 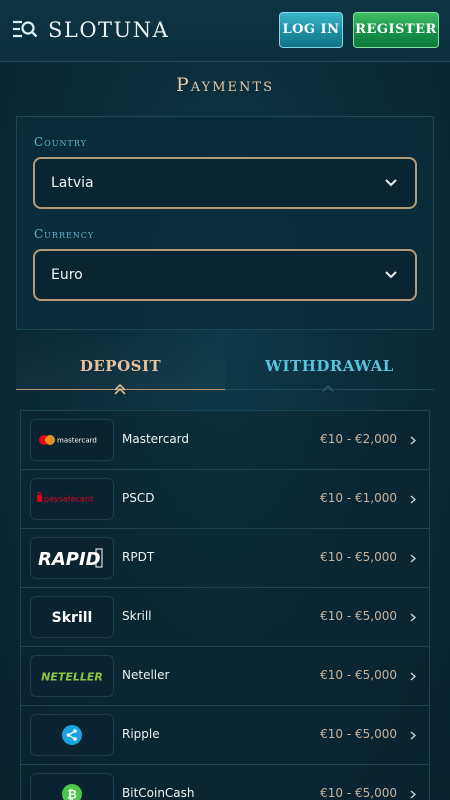 I want to click on menu-search-icon, so click(x=25, y=29).